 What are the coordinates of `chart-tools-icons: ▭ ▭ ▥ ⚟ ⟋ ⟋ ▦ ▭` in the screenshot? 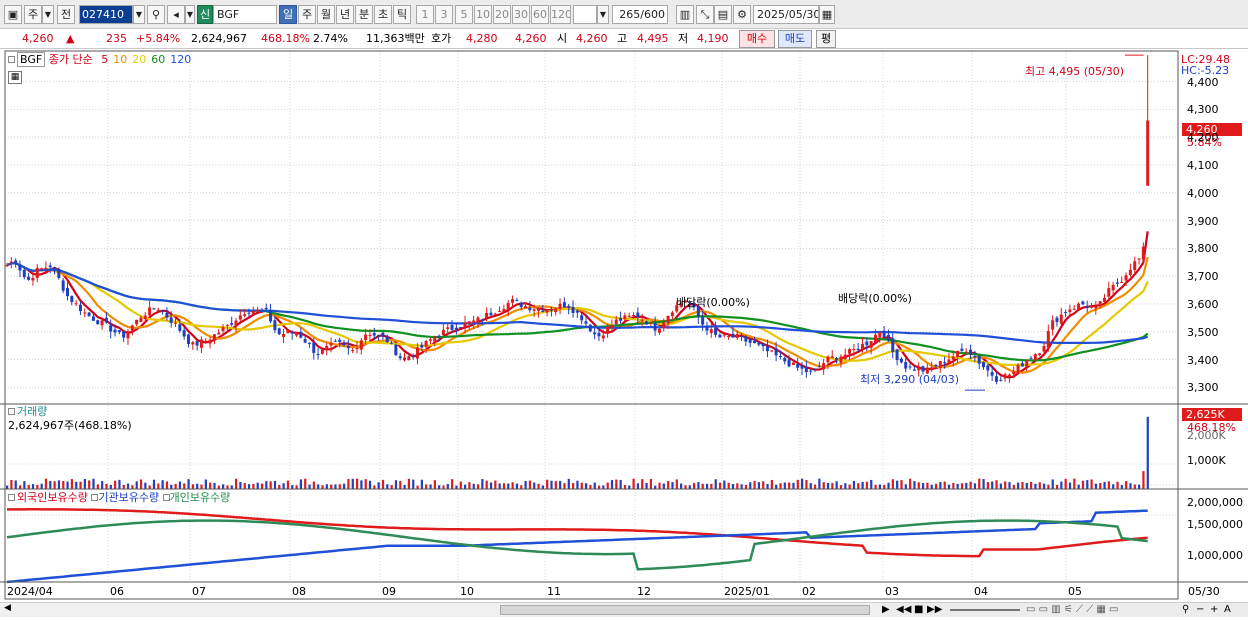 It's located at (1072, 610).